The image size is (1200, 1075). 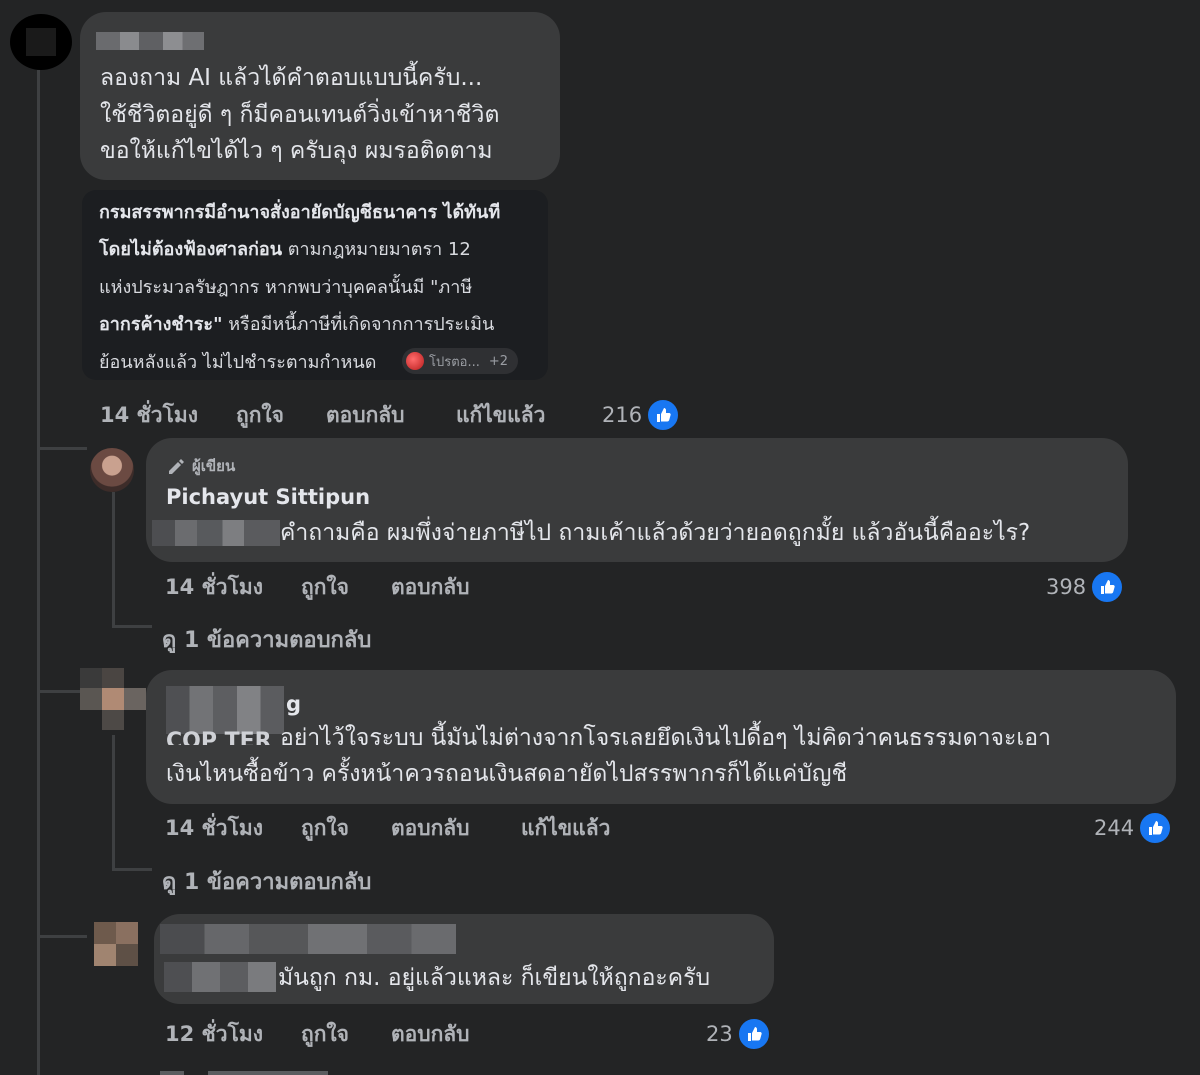 I want to click on pencil-icon, so click(x=176, y=466).